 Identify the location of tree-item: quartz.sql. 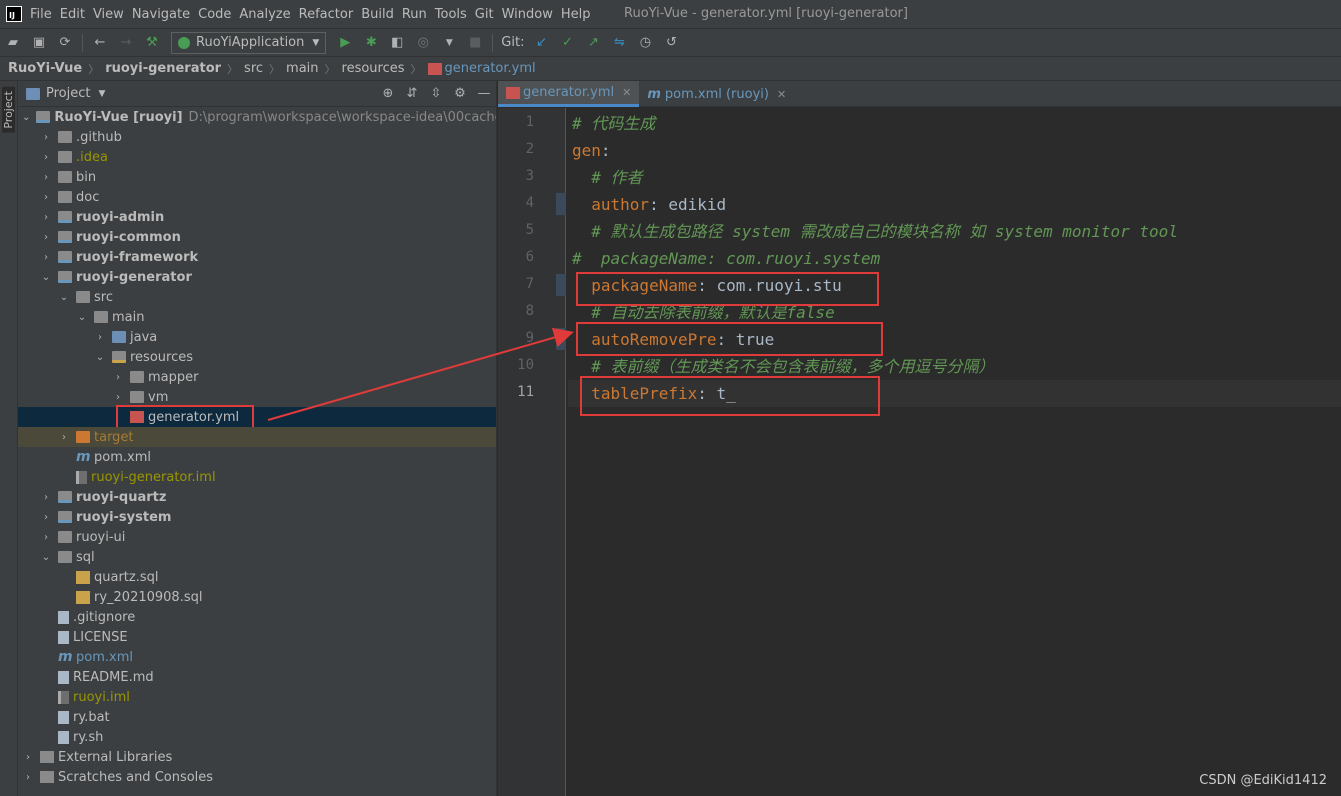
(257, 577).